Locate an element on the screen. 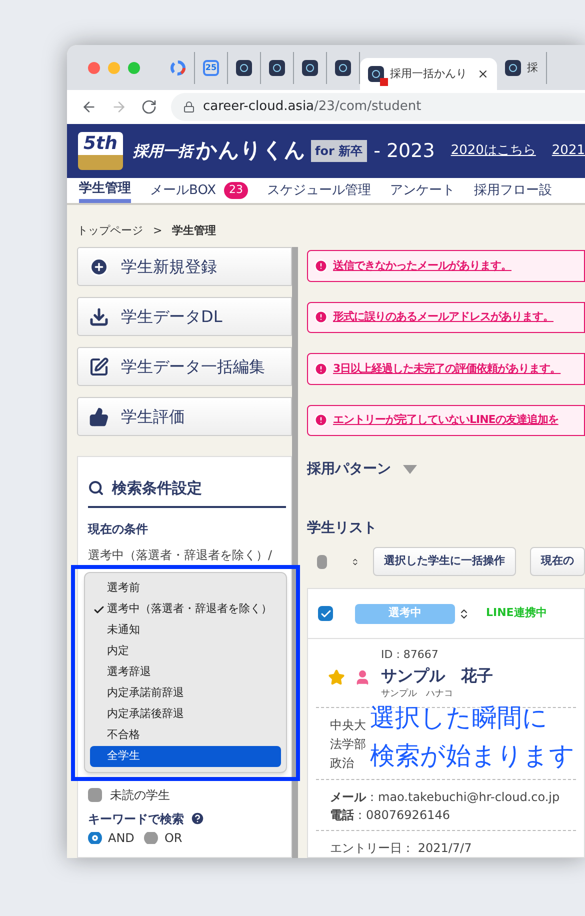 This screenshot has width=585, height=916. keyword-search-label: キーワードで検索 is located at coordinates (136, 819).